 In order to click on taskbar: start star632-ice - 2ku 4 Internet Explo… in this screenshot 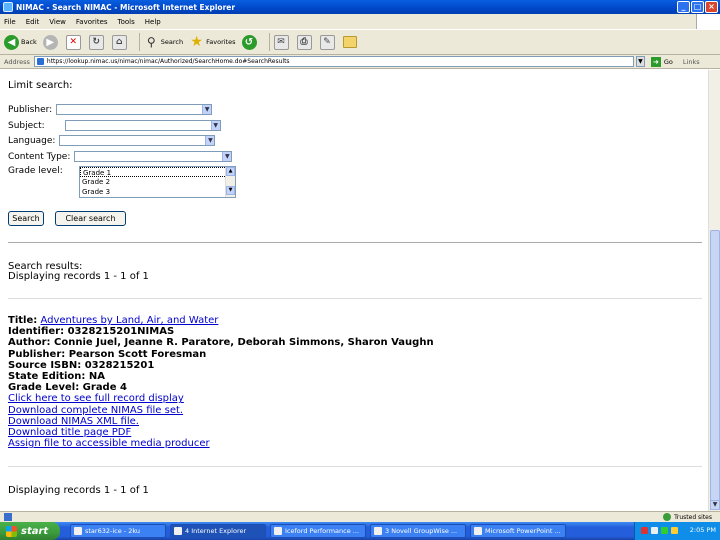, I will do `click(360, 531)`.